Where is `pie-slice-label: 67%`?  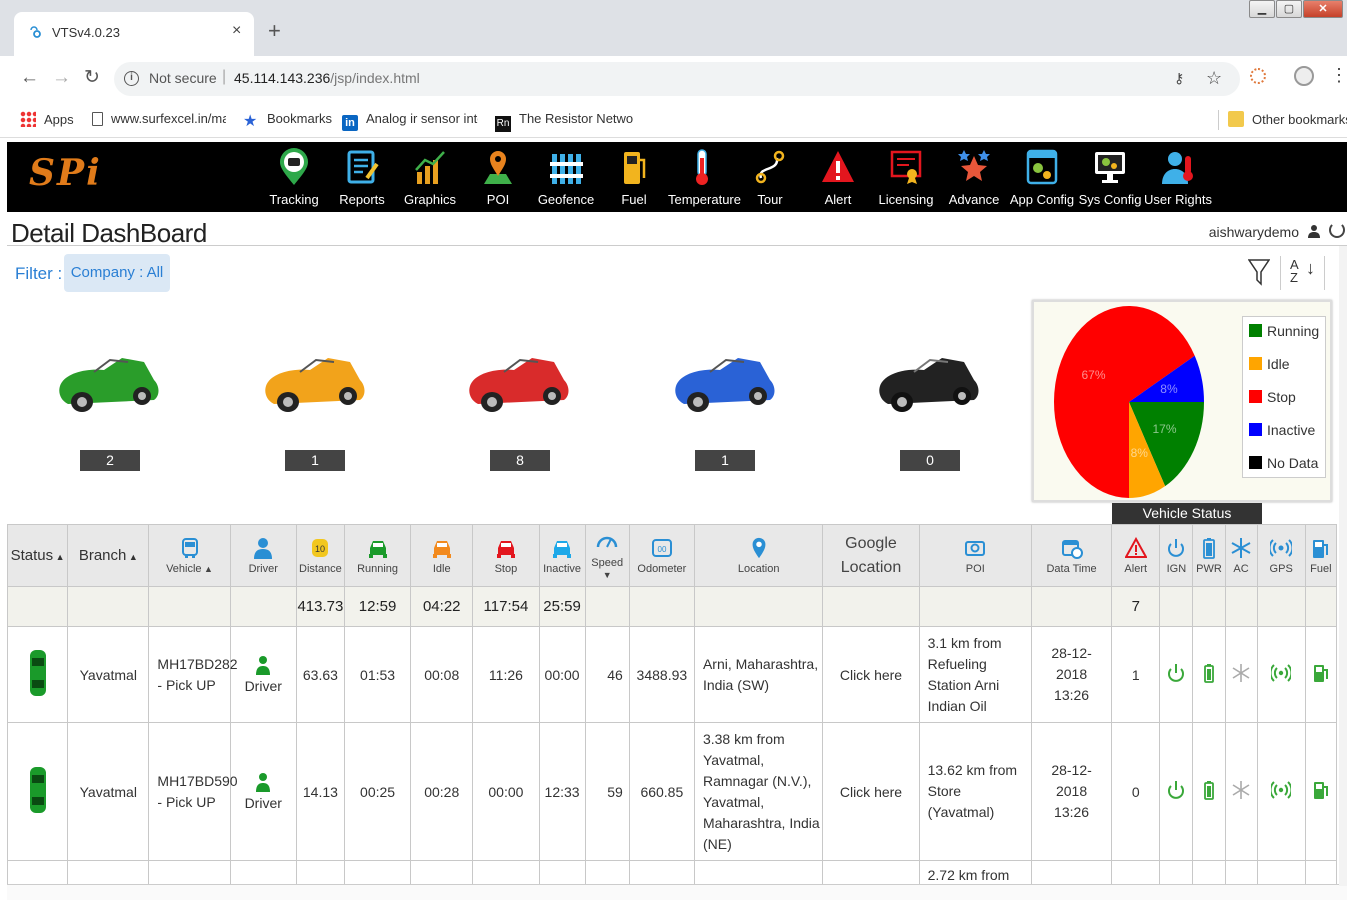 pie-slice-label: 67% is located at coordinates (1093, 375).